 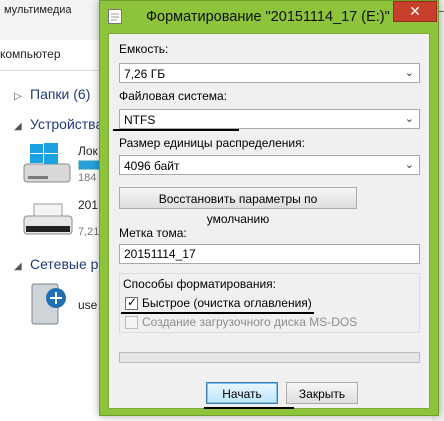 I want to click on restore-defaults-button: Восстановить параметры по умолчанию, so click(x=238, y=206).